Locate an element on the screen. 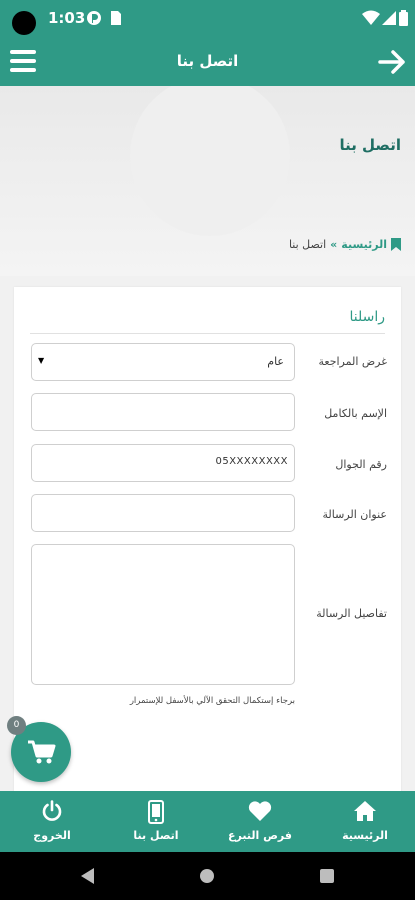 Image resolution: width=415 pixels, height=900 pixels. banner-decoration is located at coordinates (210, 161).